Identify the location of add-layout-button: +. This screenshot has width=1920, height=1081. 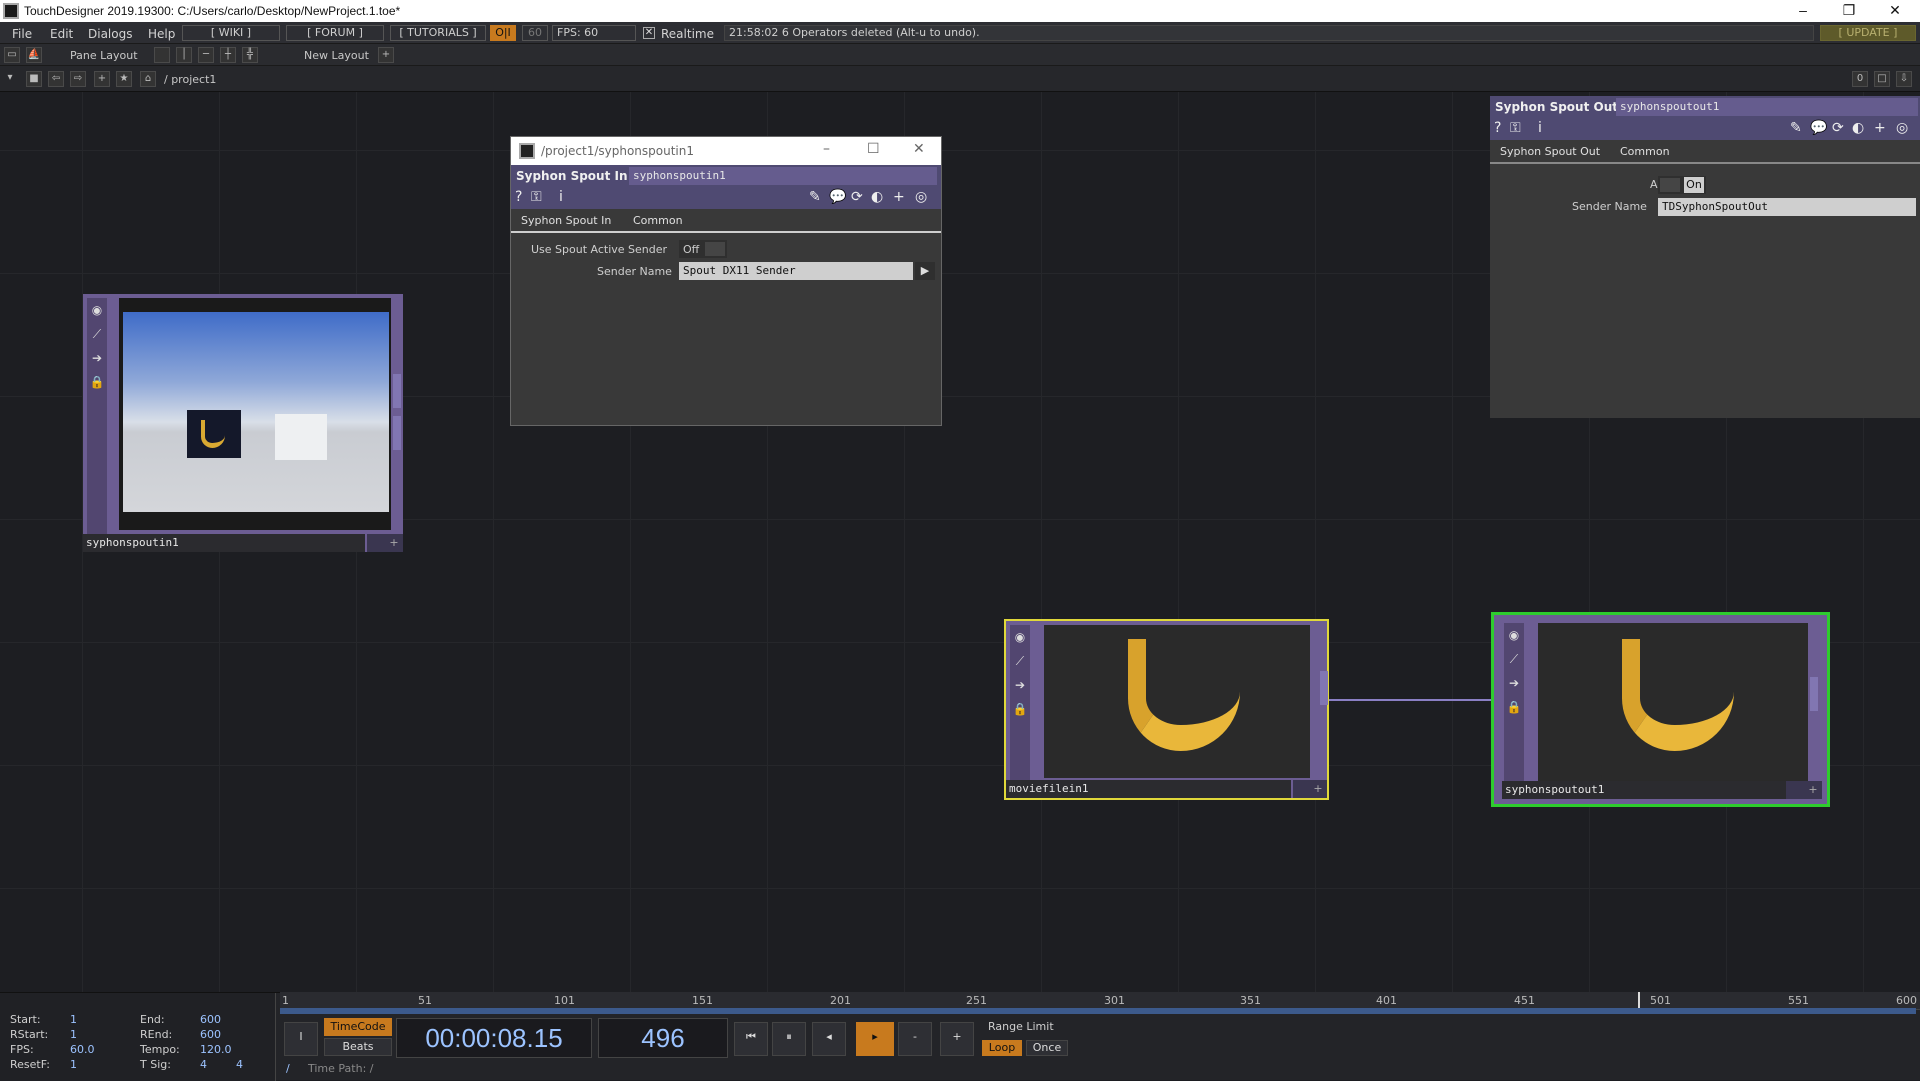
(386, 55).